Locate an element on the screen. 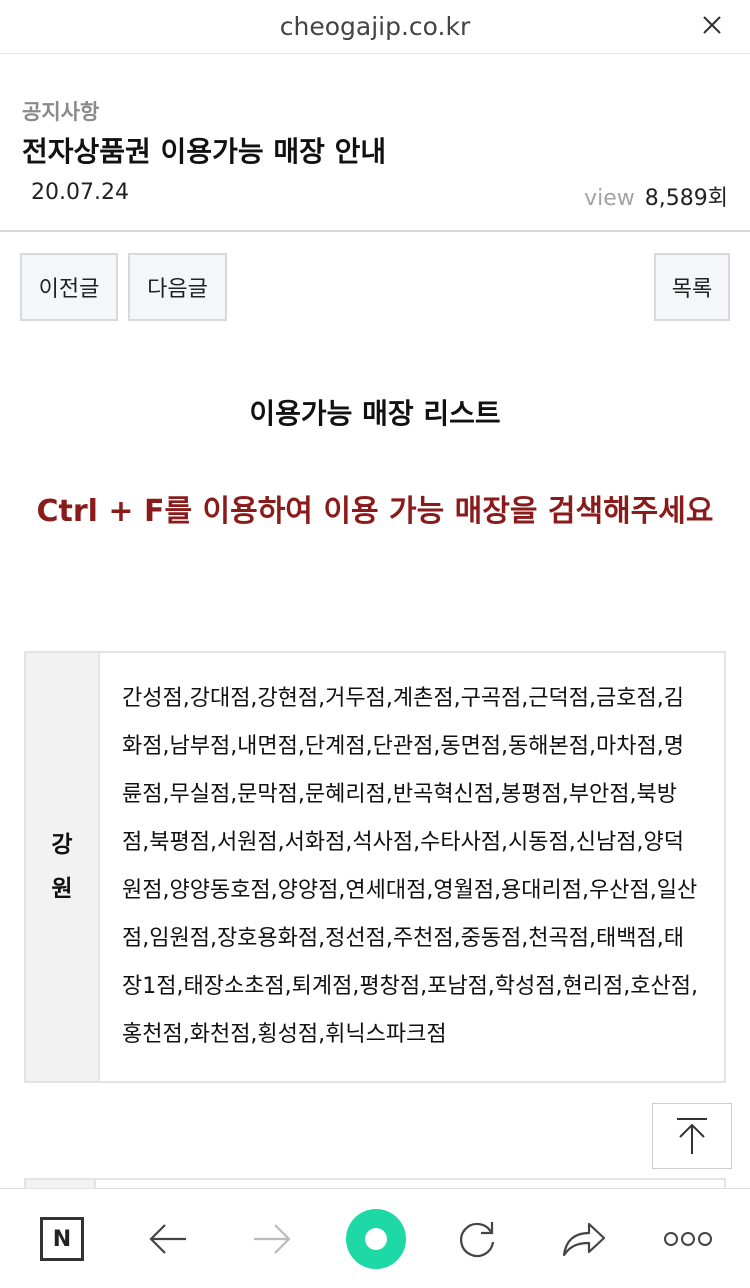 The image size is (750, 1288). store-list-title: 이용가능 매장 리스트 is located at coordinates (375, 413).